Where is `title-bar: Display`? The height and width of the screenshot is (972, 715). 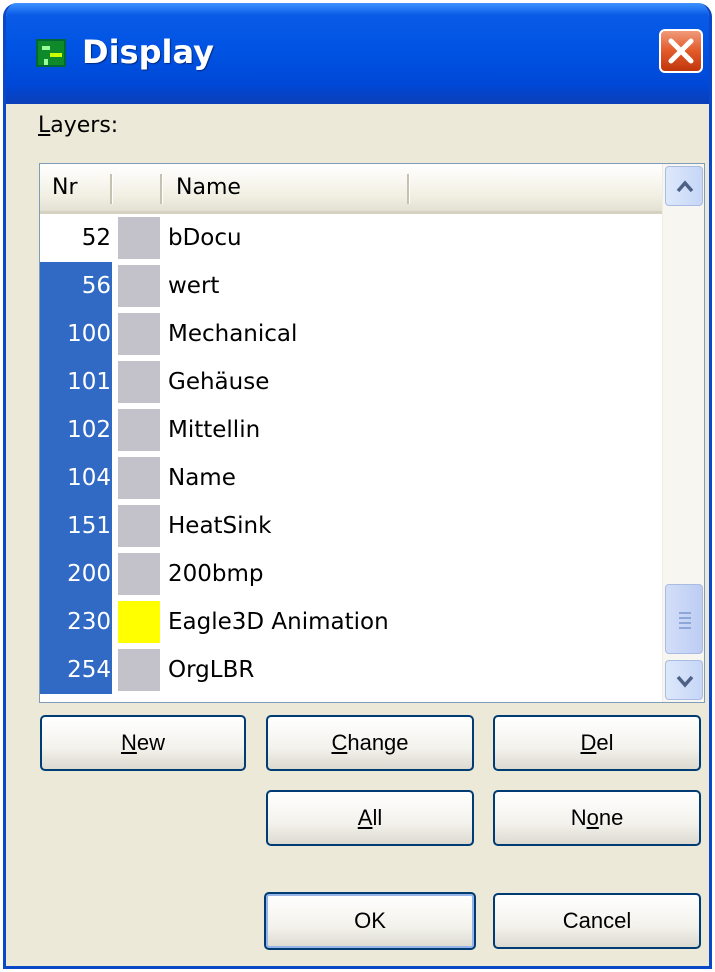 title-bar: Display is located at coordinates (357, 53).